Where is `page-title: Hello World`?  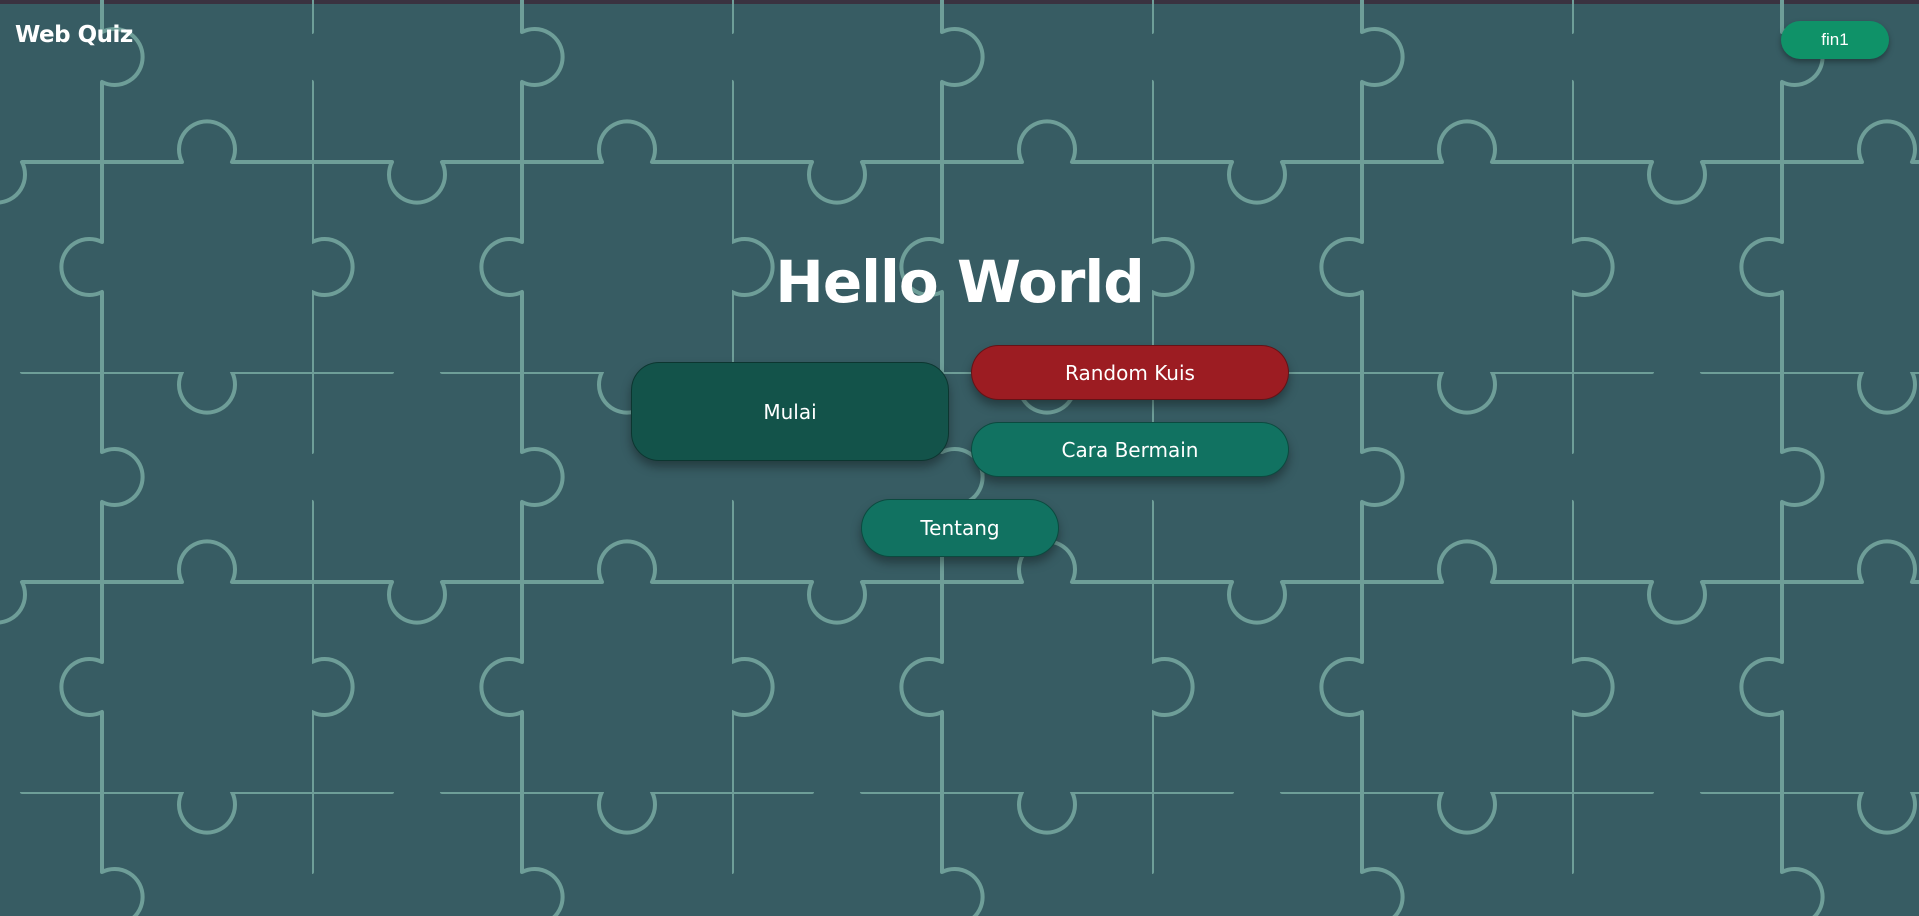 page-title: Hello World is located at coordinates (959, 282).